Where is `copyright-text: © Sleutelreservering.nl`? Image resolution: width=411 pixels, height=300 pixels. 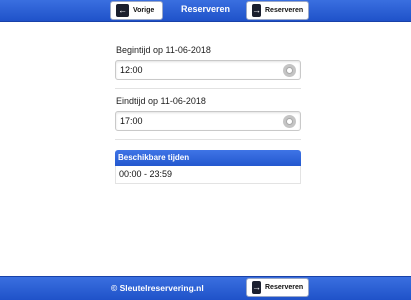
copyright-text: © Sleutelreservering.nl is located at coordinates (157, 288).